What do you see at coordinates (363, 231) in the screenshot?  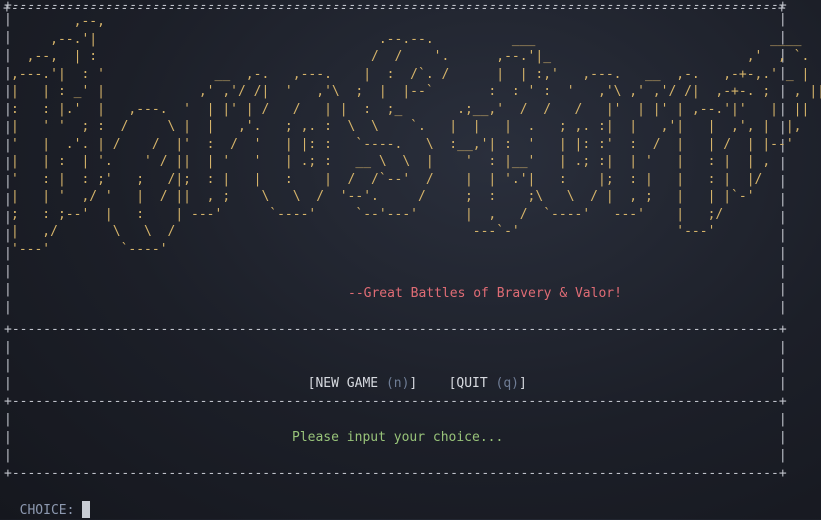 I see `logo-line: | ,/ \ \ / ---`-' '---'` at bounding box center [363, 231].